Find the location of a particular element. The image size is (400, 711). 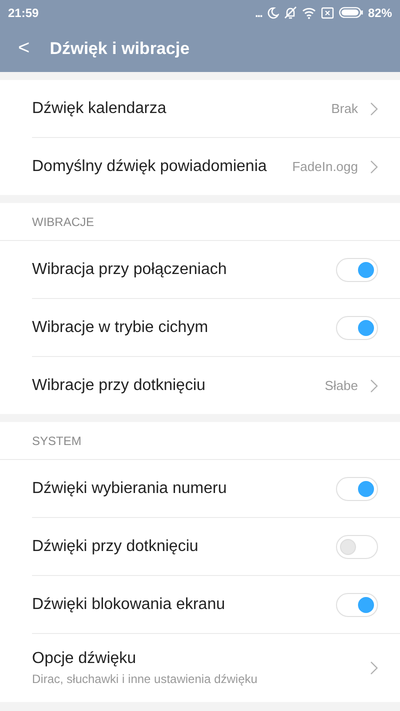

row-label: Opcje dźwięku is located at coordinates (85, 659).